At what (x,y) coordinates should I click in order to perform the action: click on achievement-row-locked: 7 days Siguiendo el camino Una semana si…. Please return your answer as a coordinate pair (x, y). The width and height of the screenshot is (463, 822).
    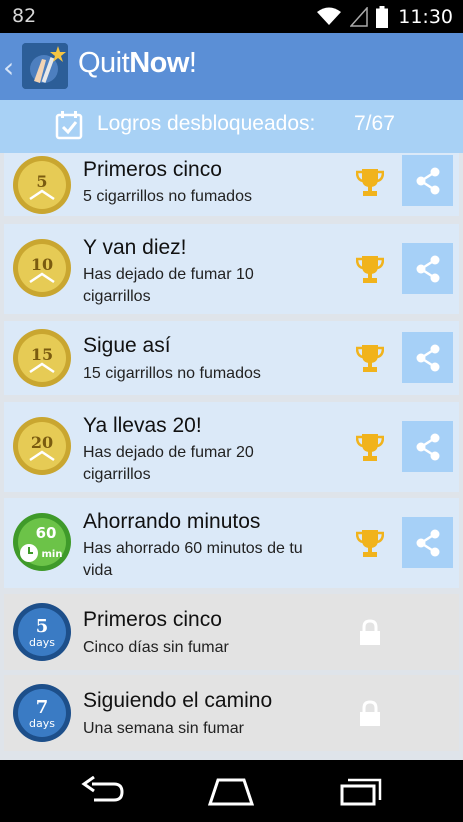
    Looking at the image, I should click on (231, 713).